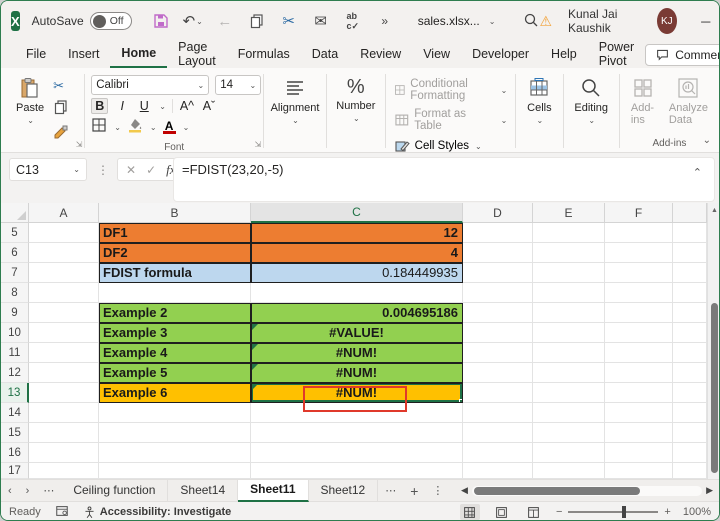 The height and width of the screenshot is (521, 720). Describe the element at coordinates (10, 491) in the screenshot. I see `sheet-prev-arrow: ‹` at that location.